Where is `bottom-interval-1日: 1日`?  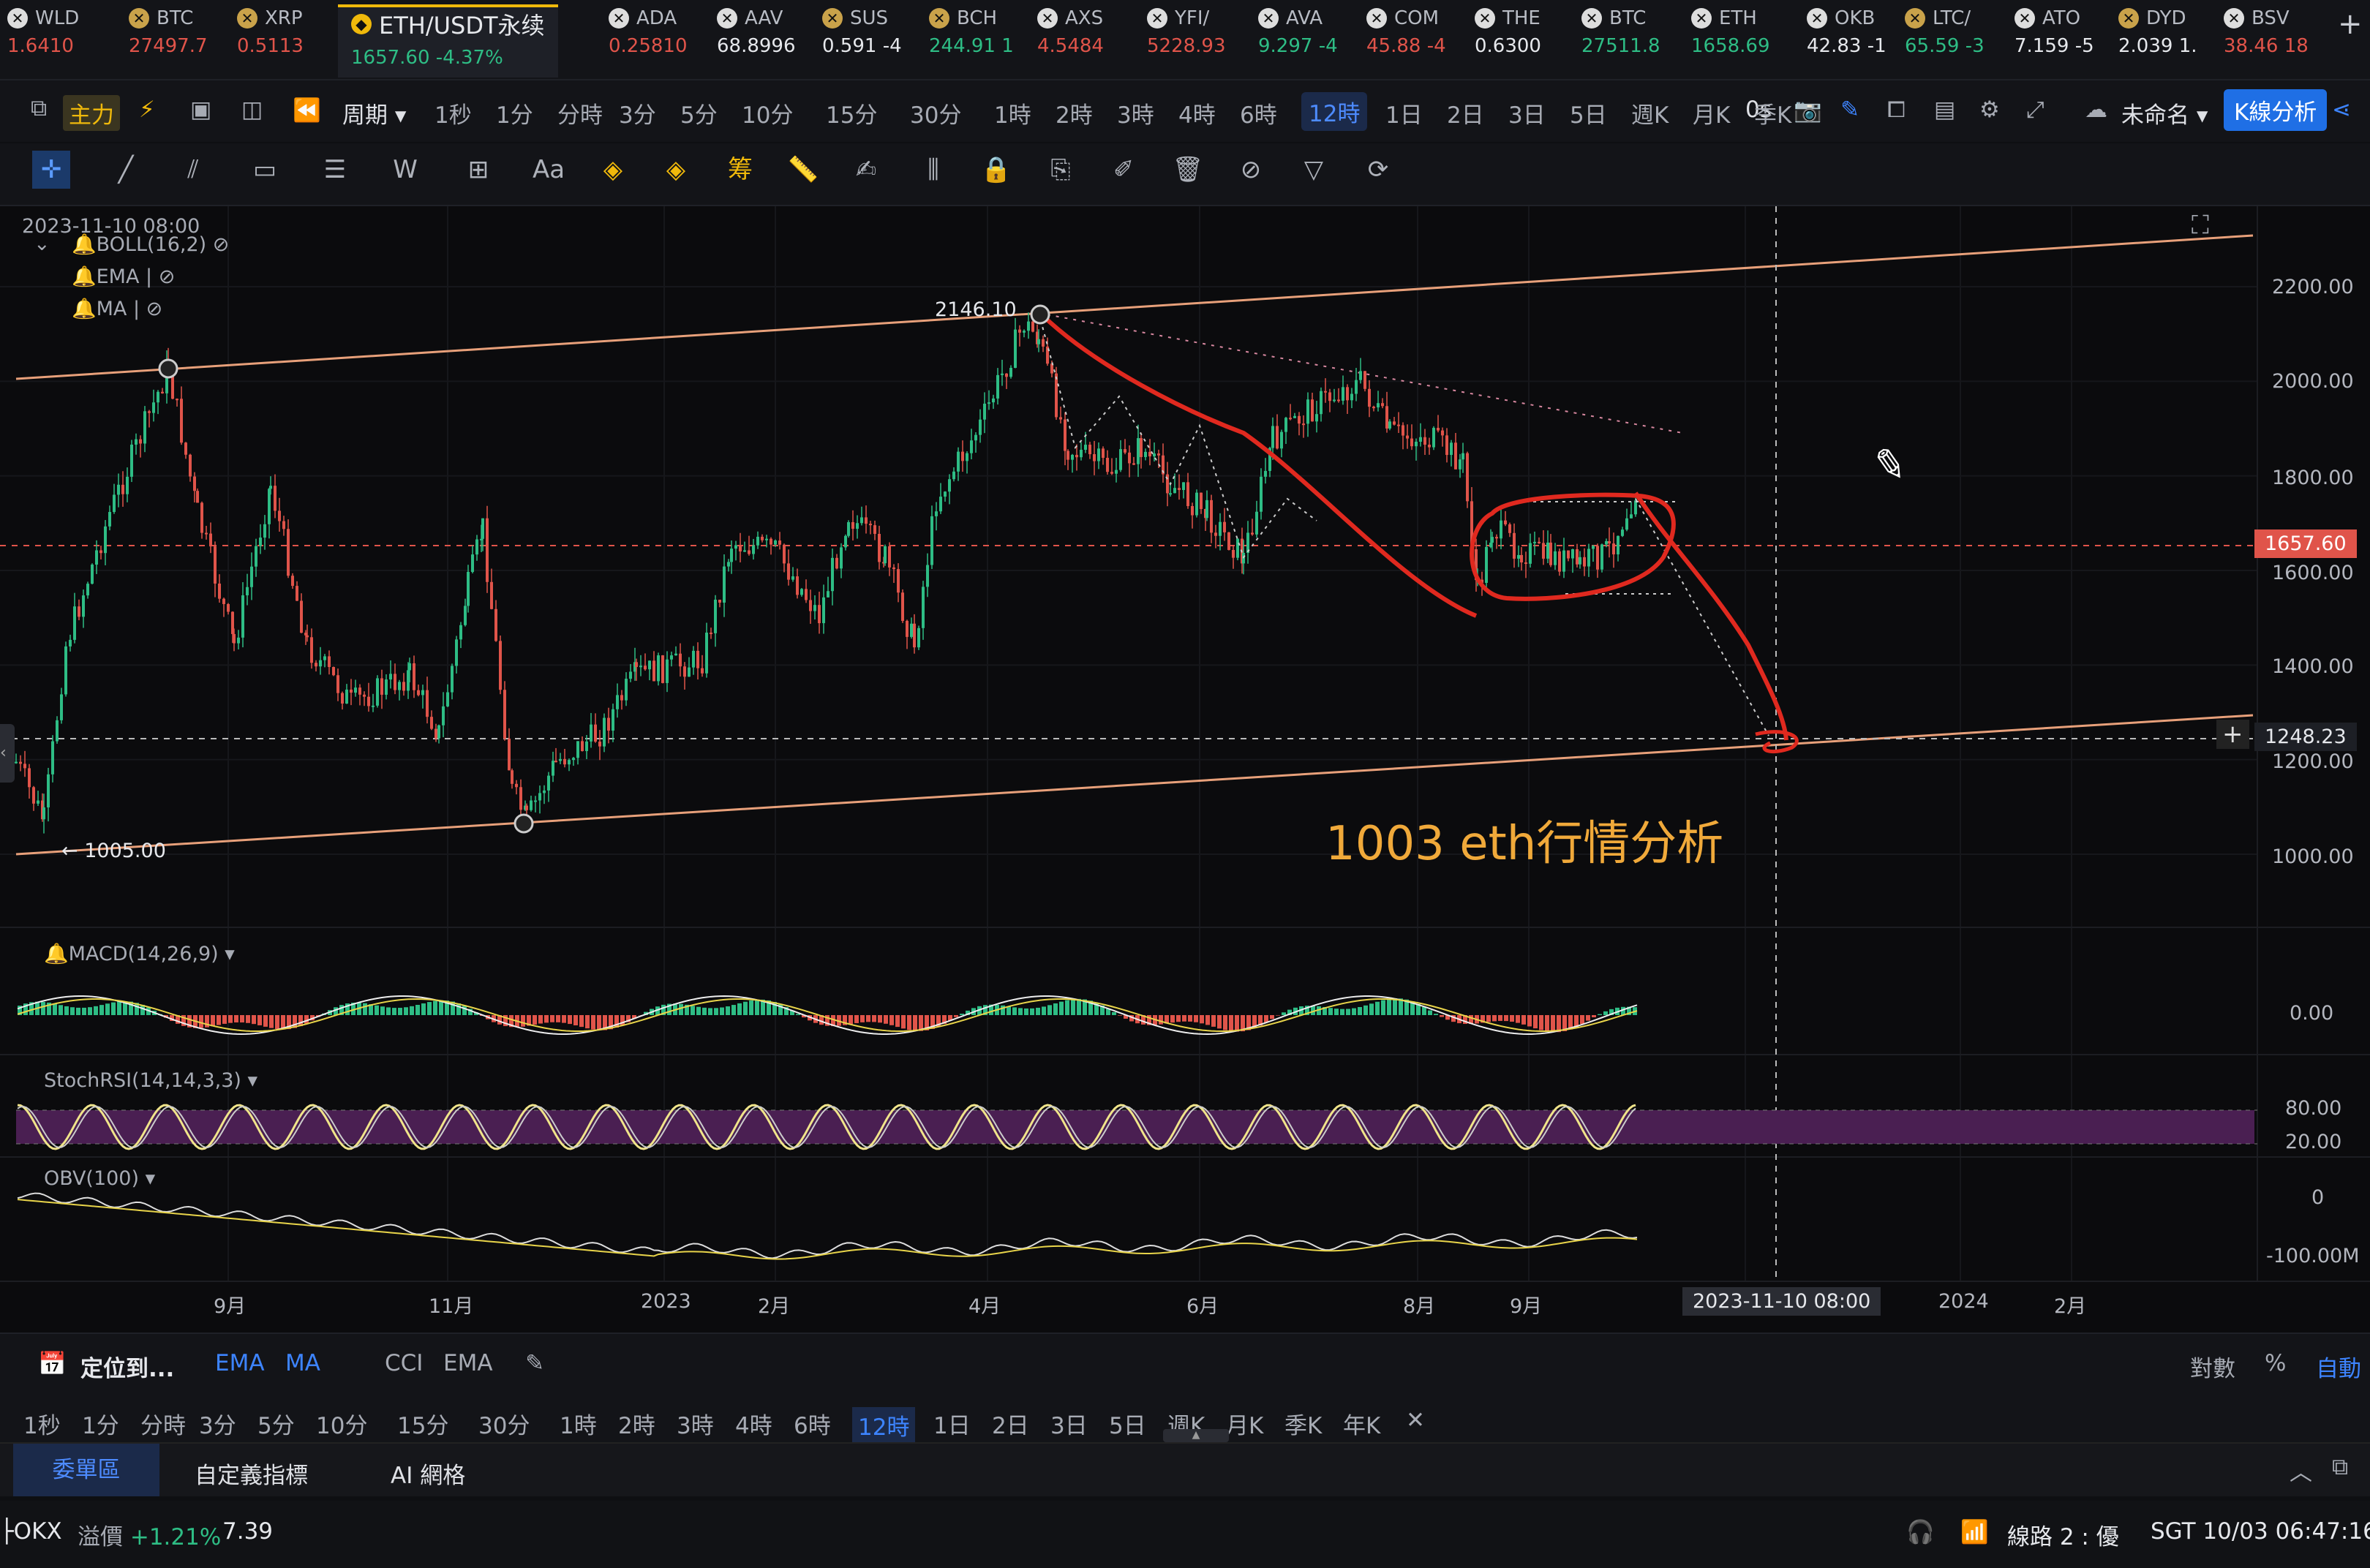
bottom-interval-1日: 1日 is located at coordinates (952, 1423).